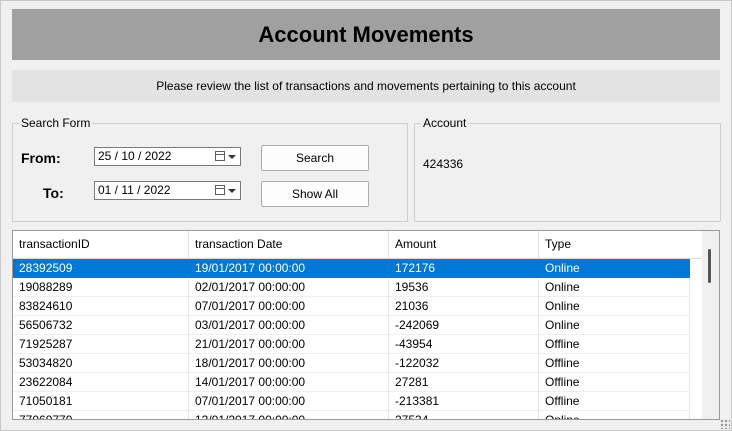 Image resolution: width=732 pixels, height=431 pixels. I want to click on table-row: 56506732 03/01/2017 00:00:00 -242069 Online, so click(351, 325).